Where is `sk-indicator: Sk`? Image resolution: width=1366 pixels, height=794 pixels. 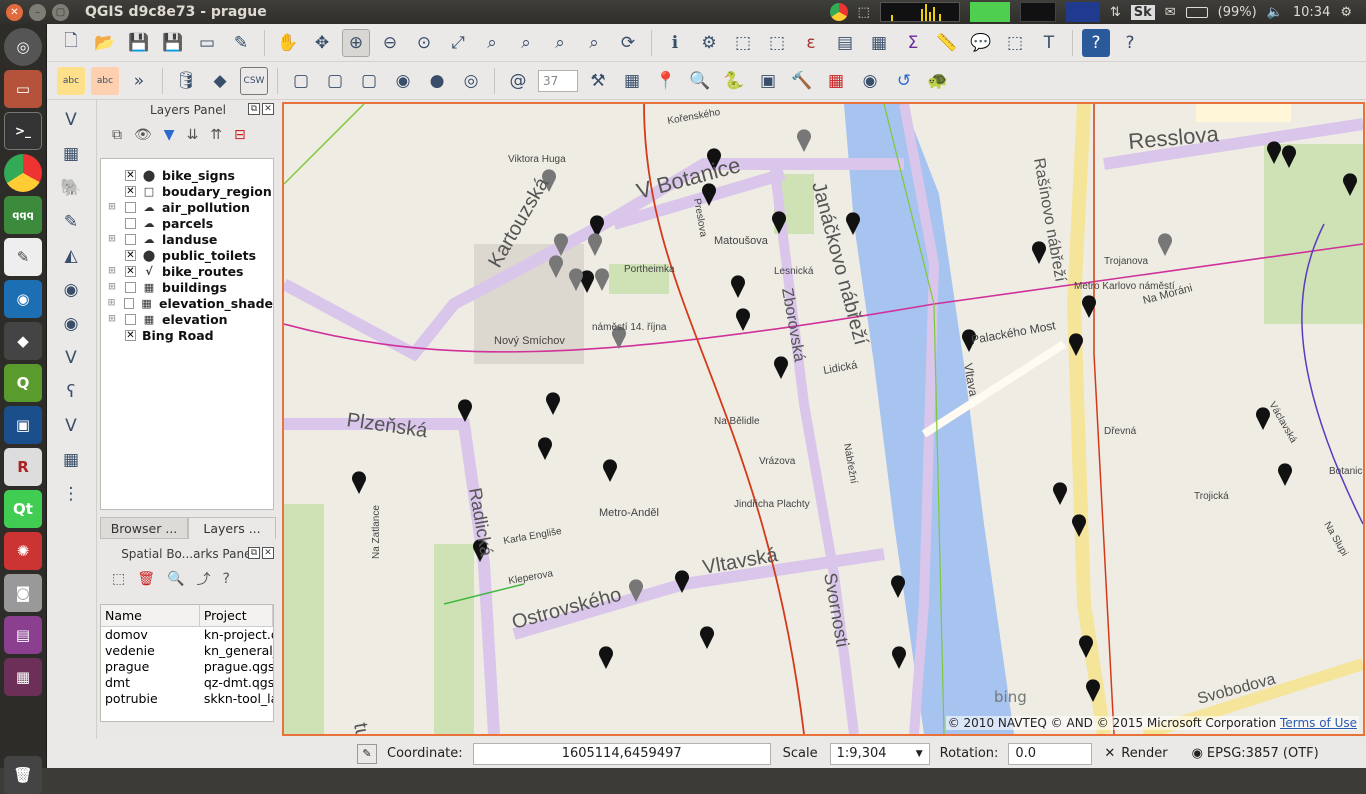
sk-indicator: Sk is located at coordinates (1142, 12).